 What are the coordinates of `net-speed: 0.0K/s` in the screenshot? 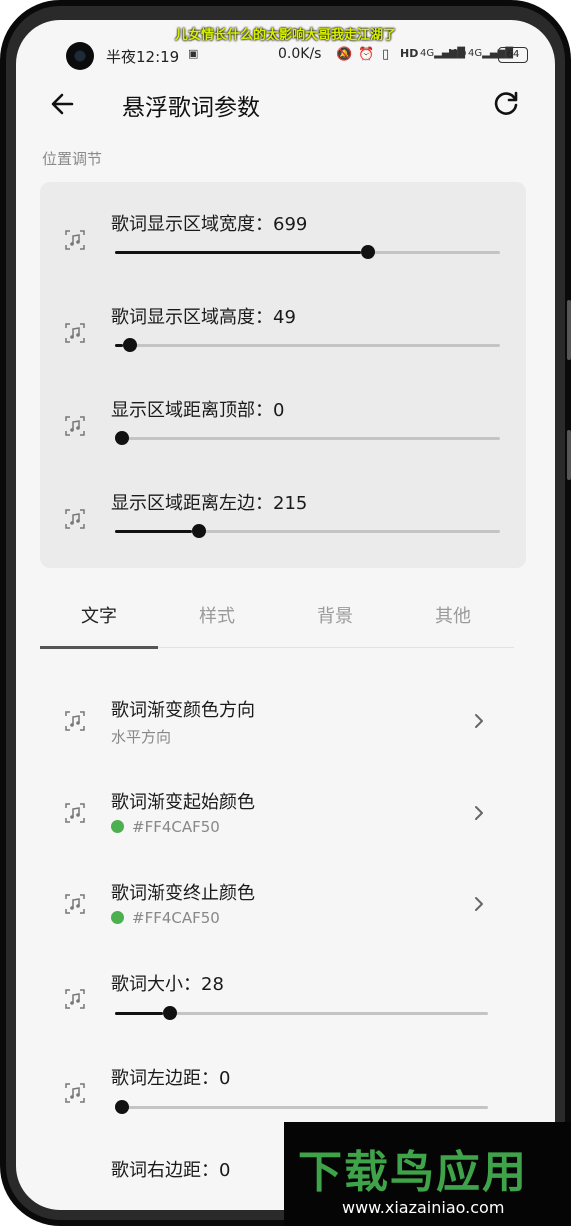 It's located at (300, 54).